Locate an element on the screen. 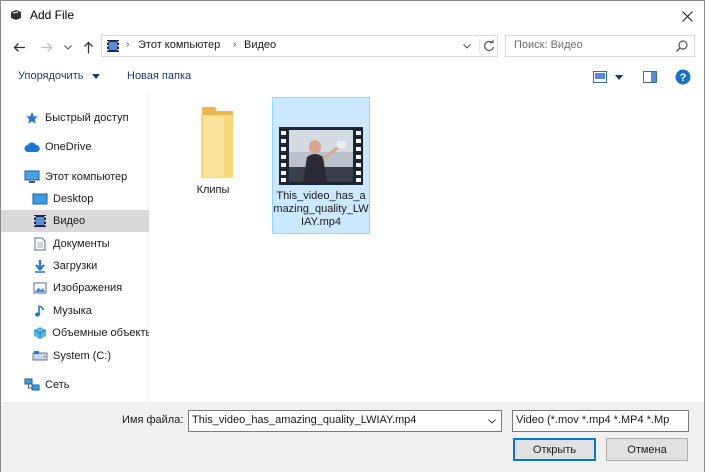  back-button is located at coordinates (19, 47).